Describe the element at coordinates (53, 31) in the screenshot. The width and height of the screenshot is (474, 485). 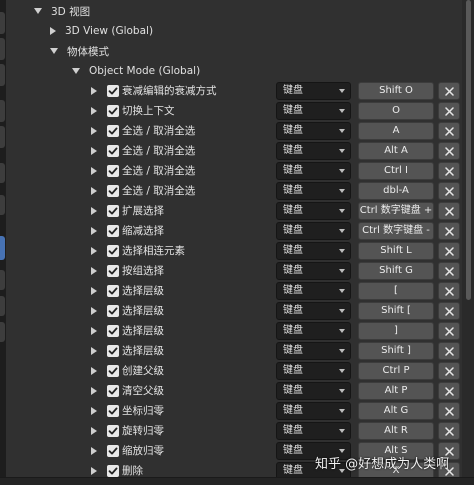
I see `collapse-arrow-icon` at that location.